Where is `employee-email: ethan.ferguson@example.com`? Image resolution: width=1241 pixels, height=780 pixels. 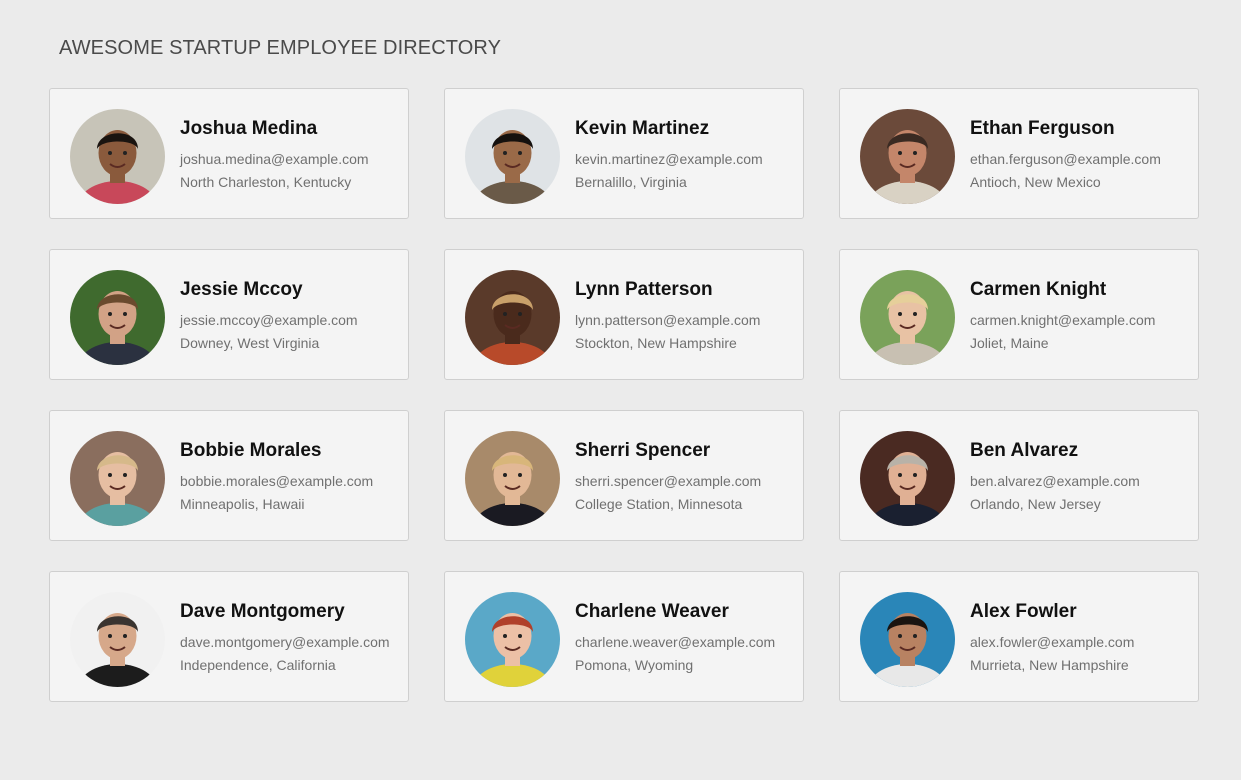
employee-email: ethan.ferguson@example.com is located at coordinates (1065, 159).